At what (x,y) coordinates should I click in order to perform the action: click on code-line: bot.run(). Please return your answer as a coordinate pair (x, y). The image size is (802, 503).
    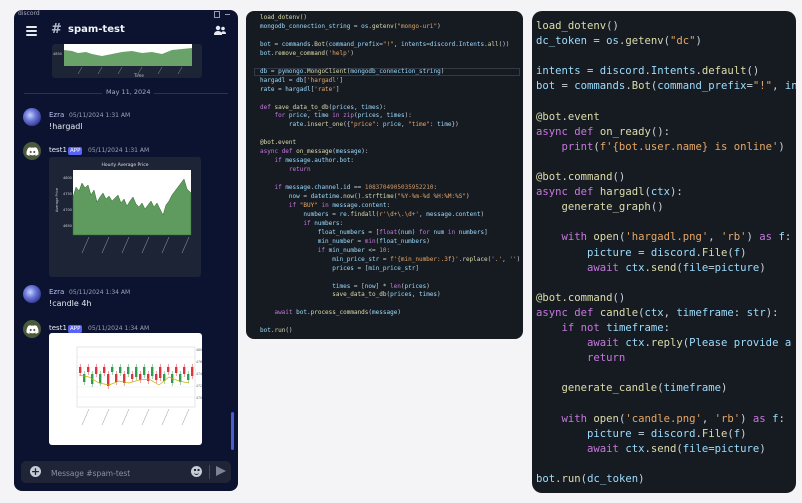
    Looking at the image, I should click on (276, 331).